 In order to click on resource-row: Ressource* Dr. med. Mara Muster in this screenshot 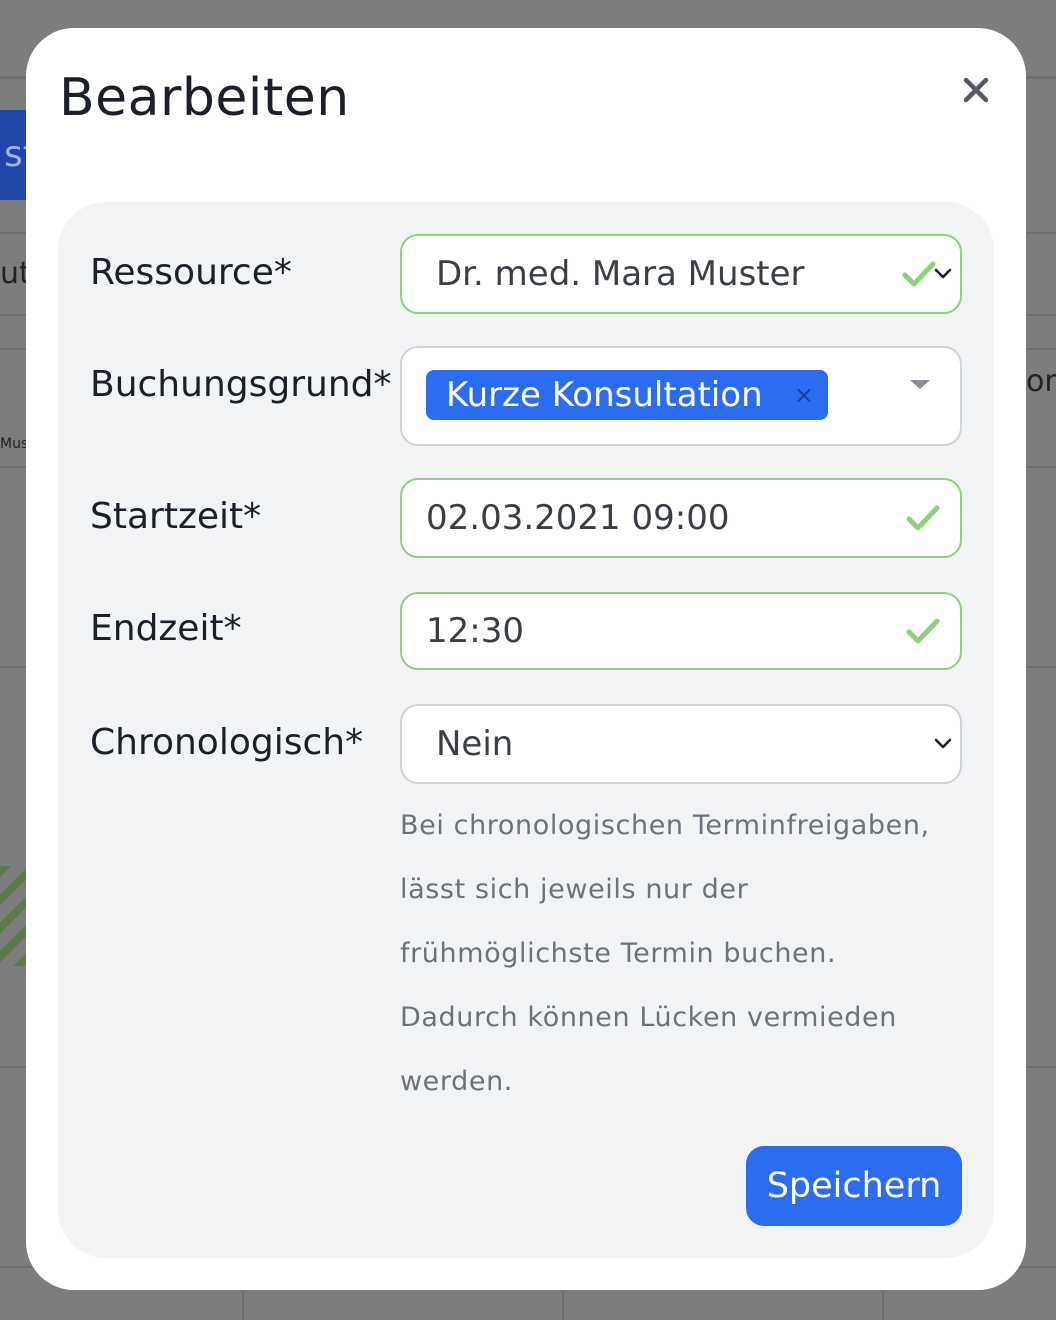, I will do `click(526, 274)`.